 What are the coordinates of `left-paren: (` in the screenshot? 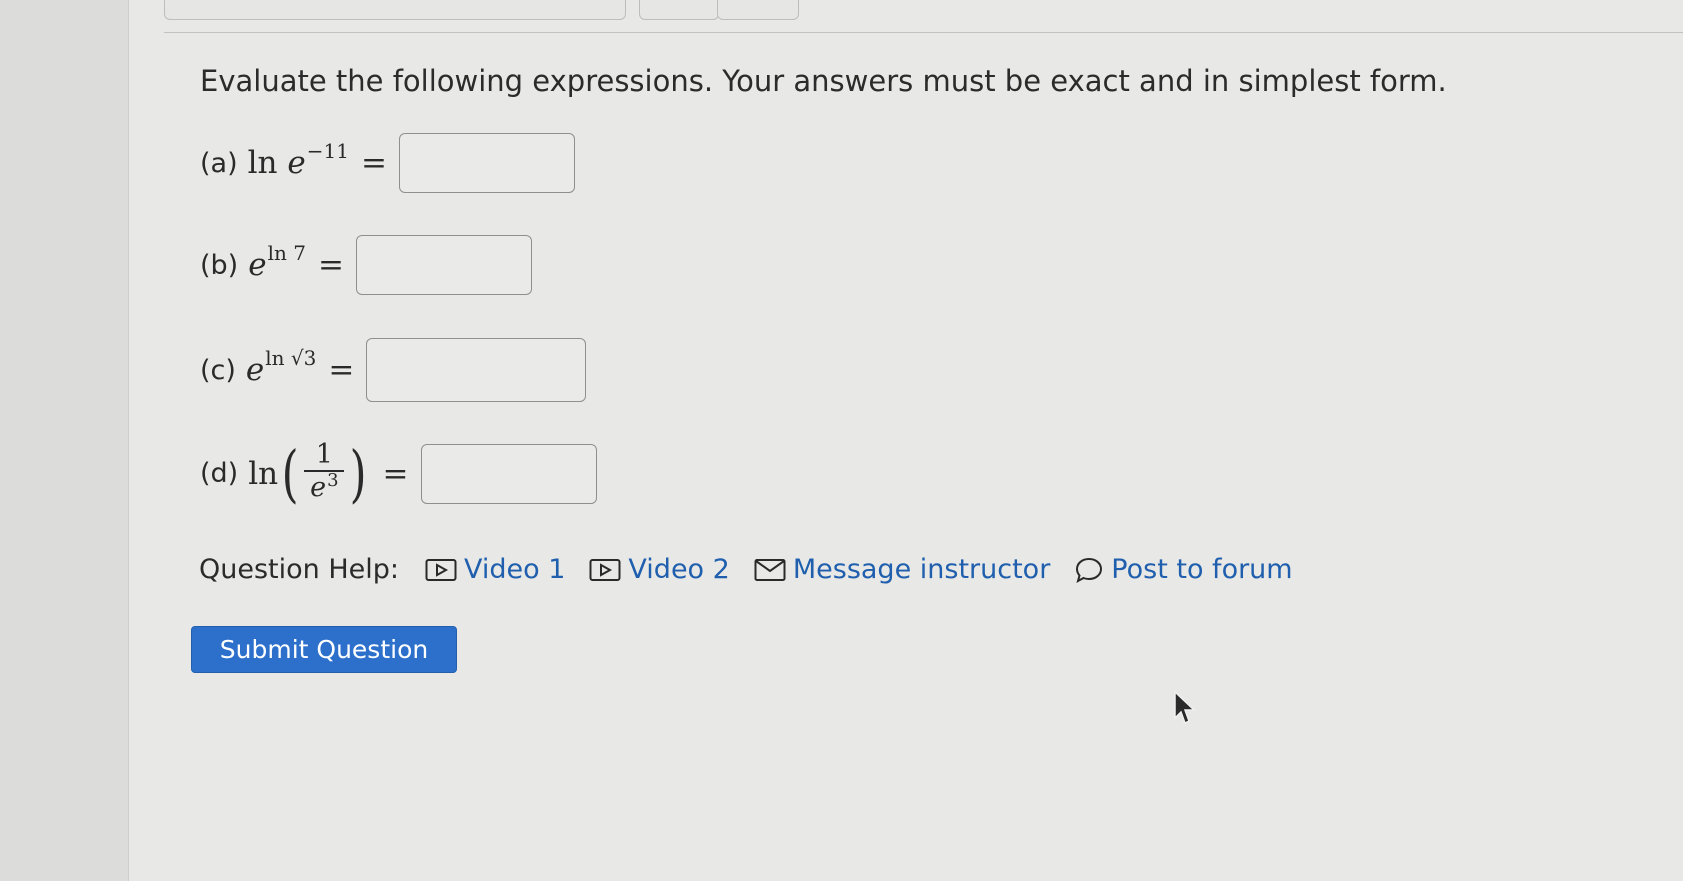 It's located at (290, 473).